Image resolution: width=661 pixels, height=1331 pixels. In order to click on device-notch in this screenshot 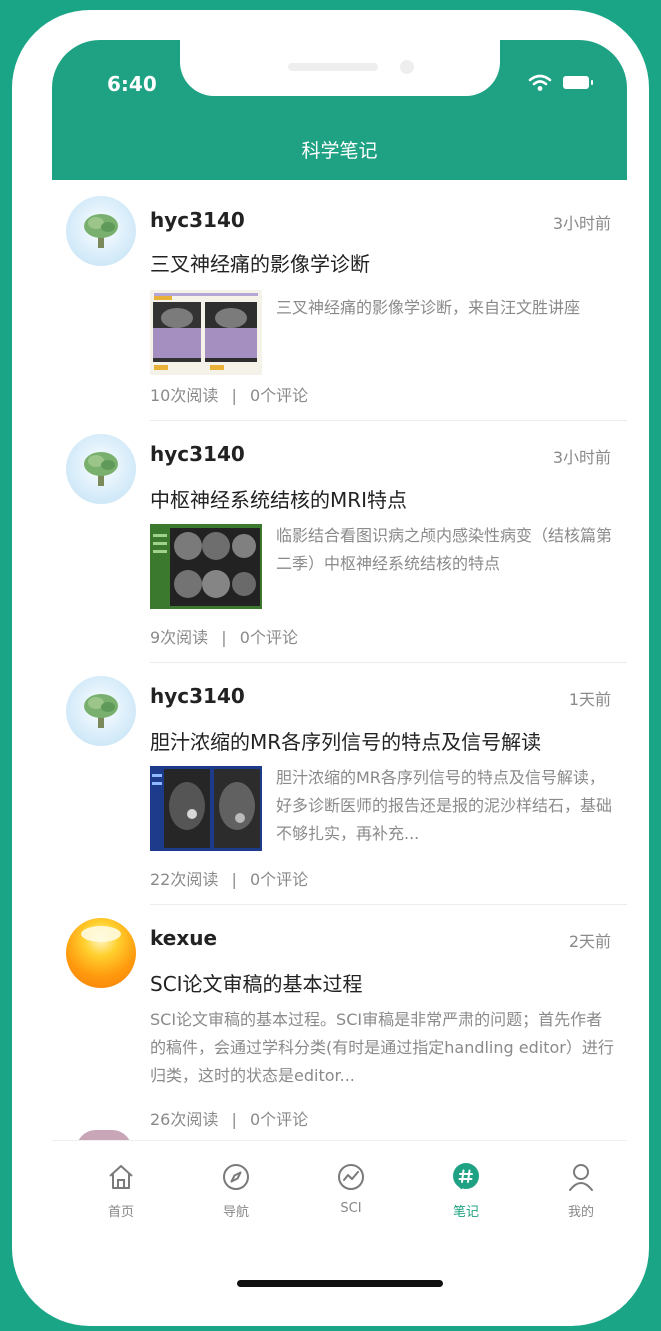, I will do `click(340, 68)`.